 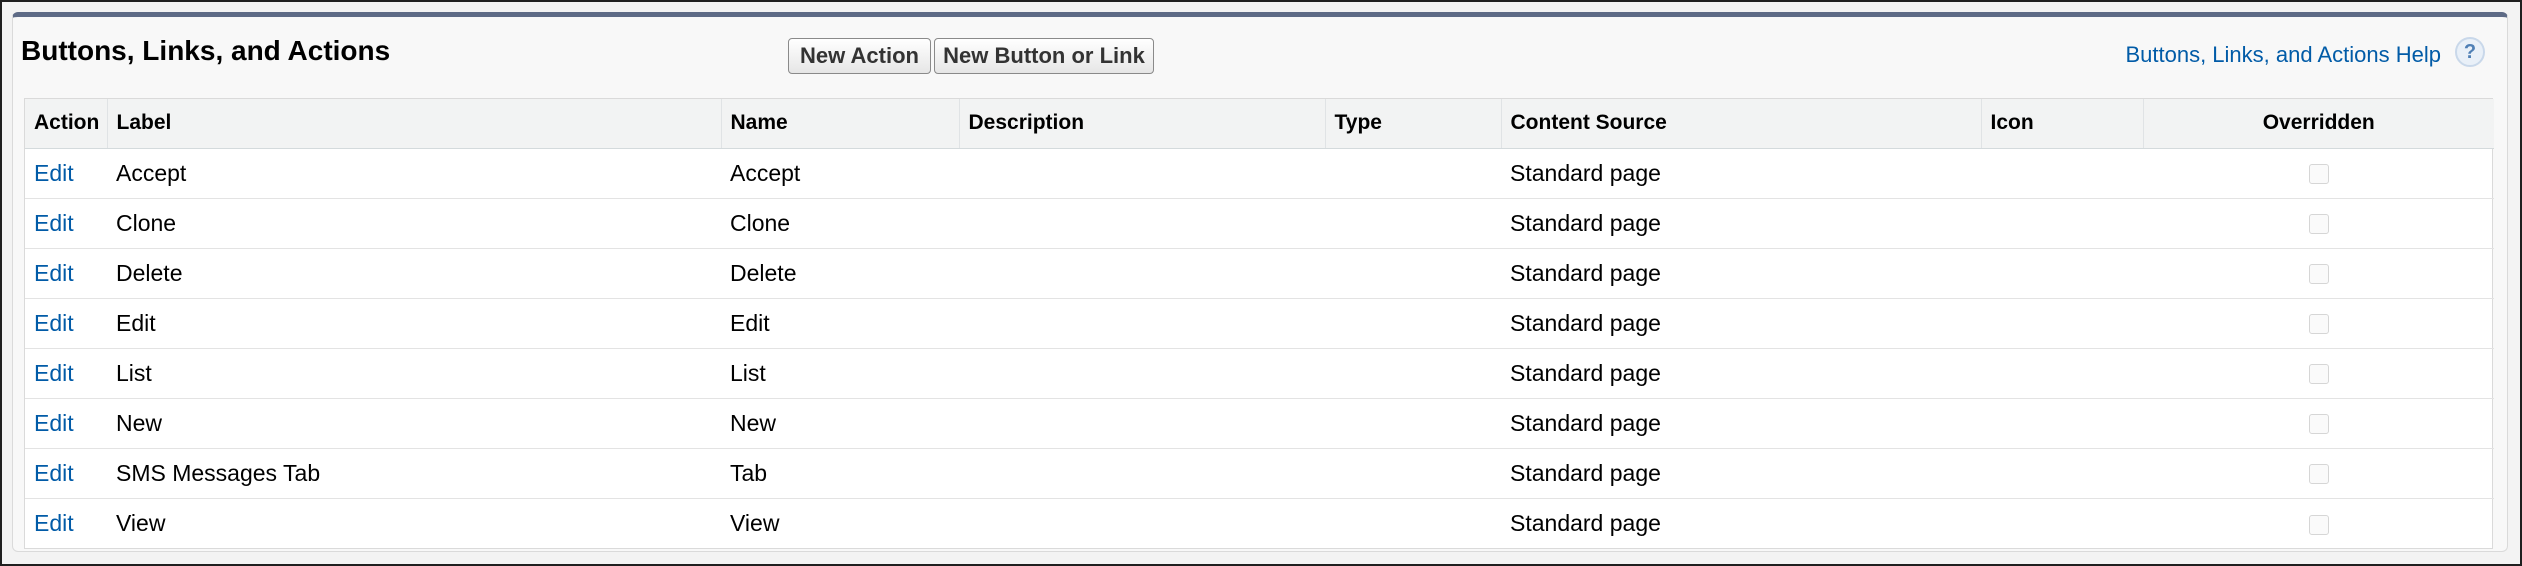 What do you see at coordinates (859, 56) in the screenshot?
I see `new-action-button: New Action` at bounding box center [859, 56].